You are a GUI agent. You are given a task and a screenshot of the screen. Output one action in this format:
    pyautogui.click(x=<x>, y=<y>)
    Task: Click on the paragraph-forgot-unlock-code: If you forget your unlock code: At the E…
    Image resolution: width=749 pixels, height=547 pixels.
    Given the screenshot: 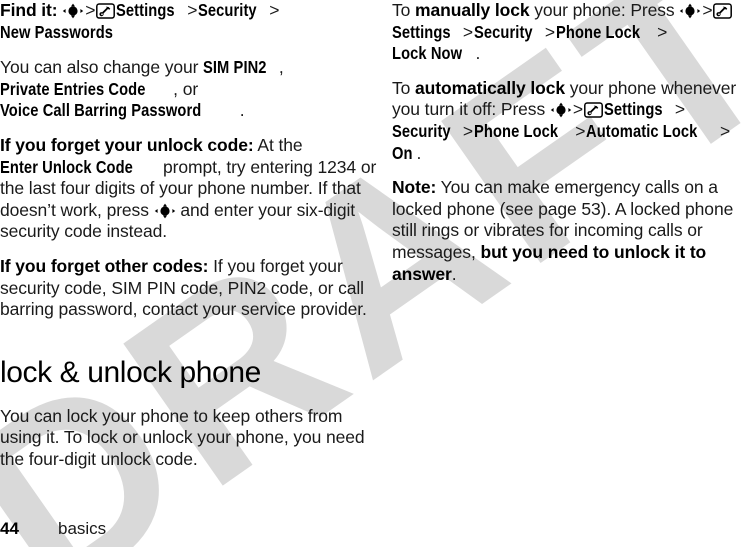 What is the action you would take?
    pyautogui.click(x=189, y=189)
    